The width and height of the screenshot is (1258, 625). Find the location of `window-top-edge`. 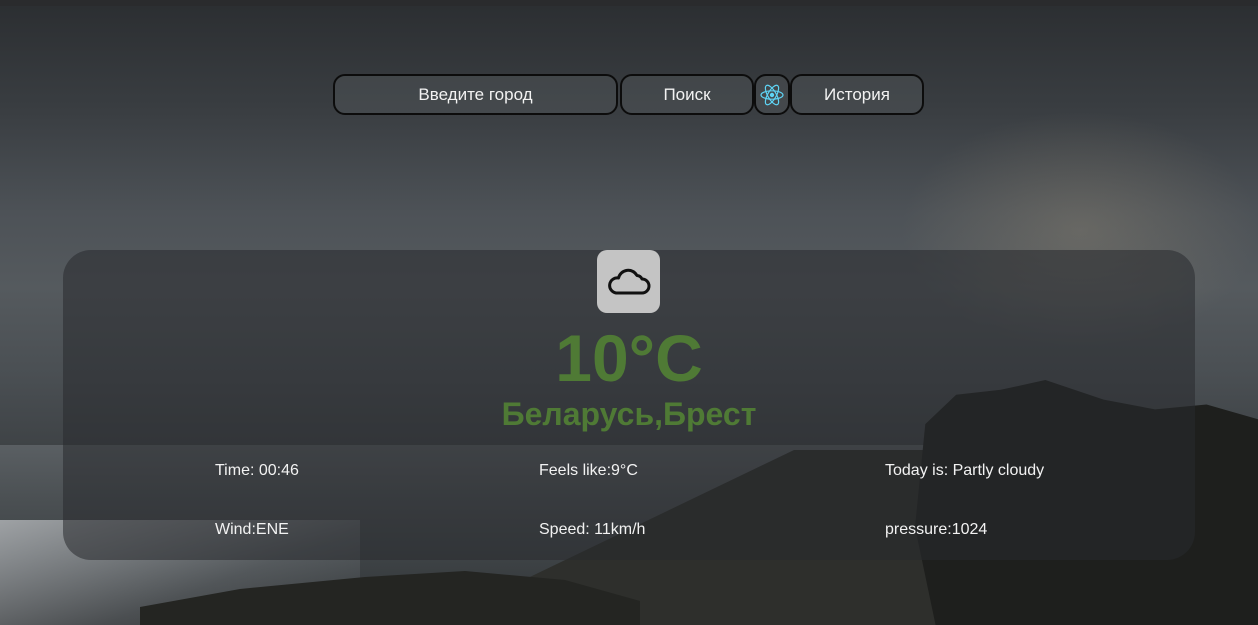

window-top-edge is located at coordinates (629, 3).